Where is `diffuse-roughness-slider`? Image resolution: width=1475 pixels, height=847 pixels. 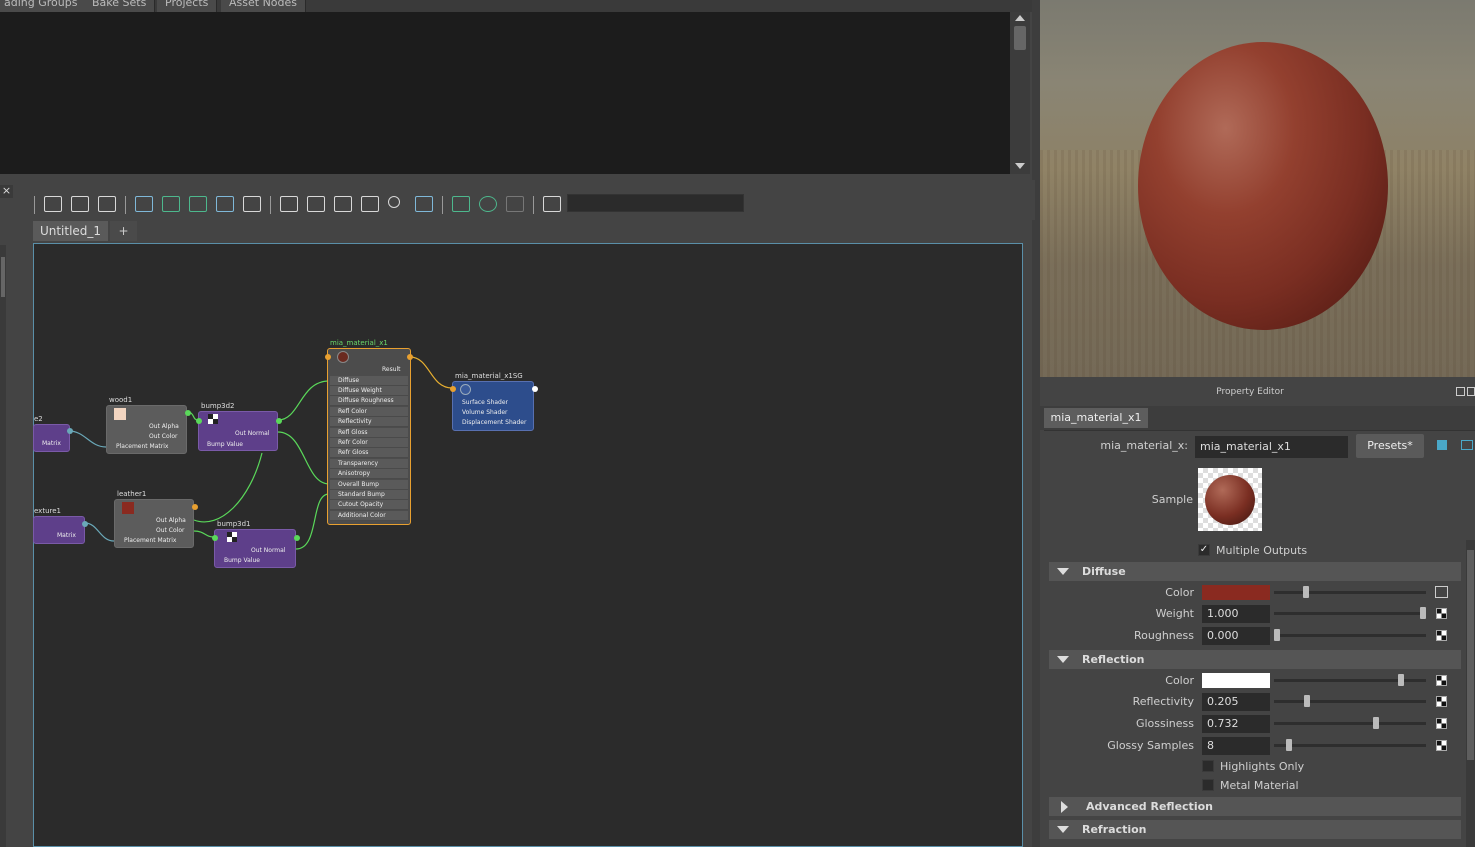 diffuse-roughness-slider is located at coordinates (1350, 635).